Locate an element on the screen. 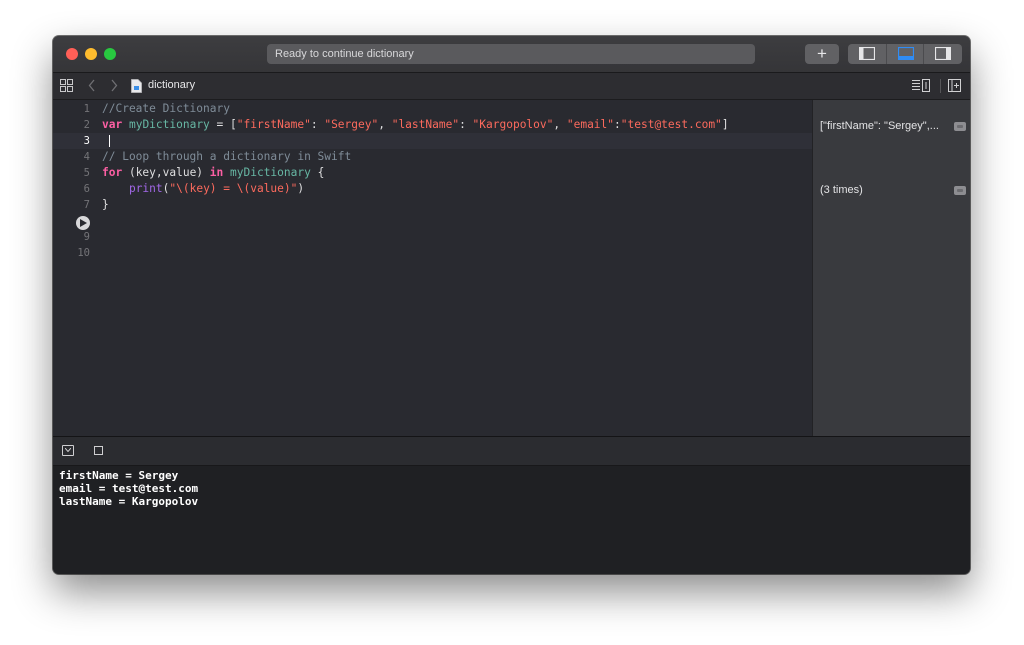 This screenshot has height=645, width=1024. code-comment: // Loop through a dictionary in Swift is located at coordinates (226, 156).